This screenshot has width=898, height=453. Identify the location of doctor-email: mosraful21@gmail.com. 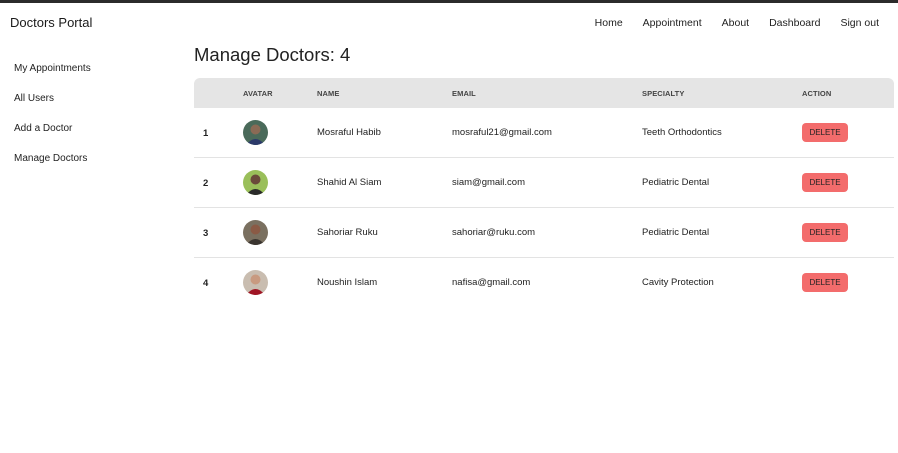
(502, 132).